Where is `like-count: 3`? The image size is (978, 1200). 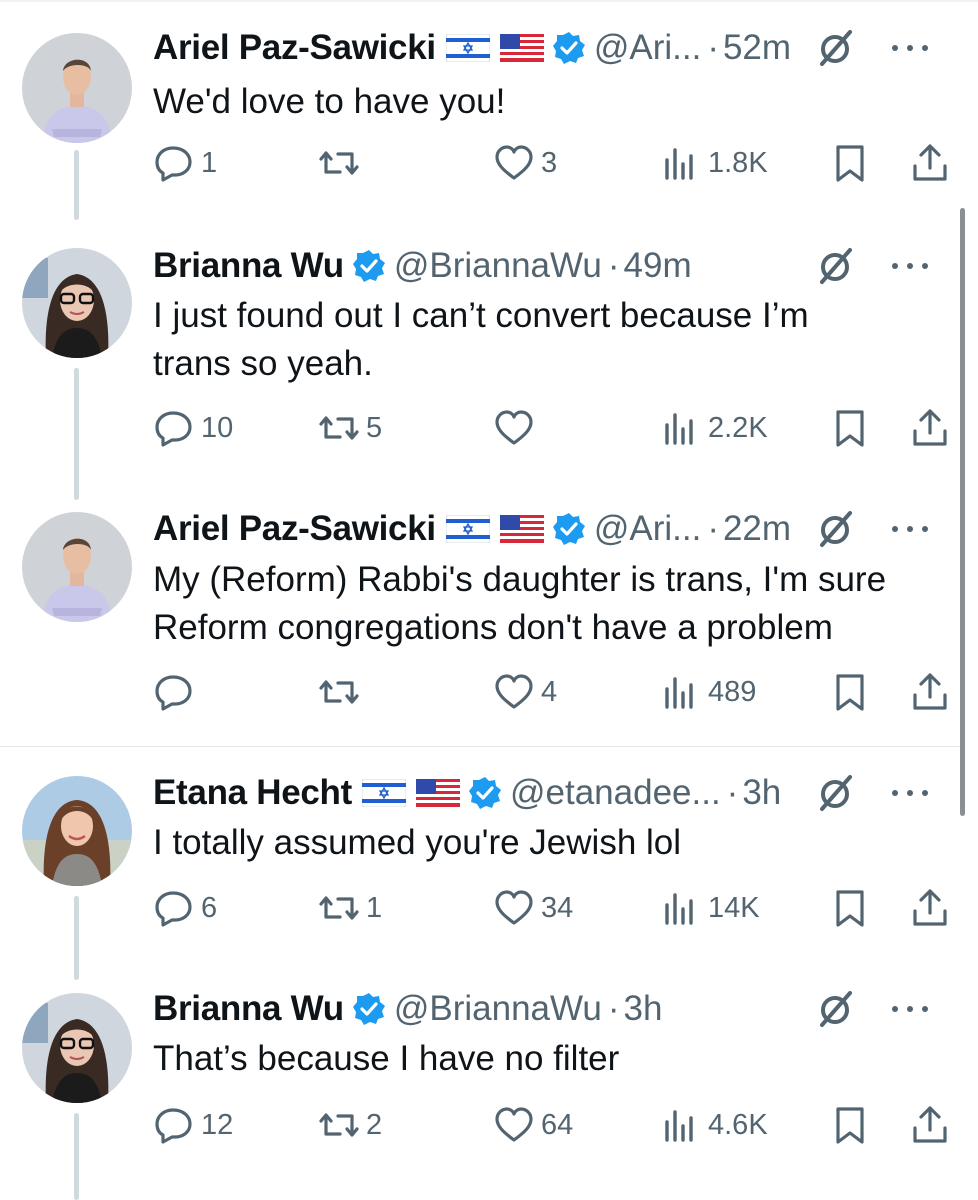
like-count: 3 is located at coordinates (549, 162).